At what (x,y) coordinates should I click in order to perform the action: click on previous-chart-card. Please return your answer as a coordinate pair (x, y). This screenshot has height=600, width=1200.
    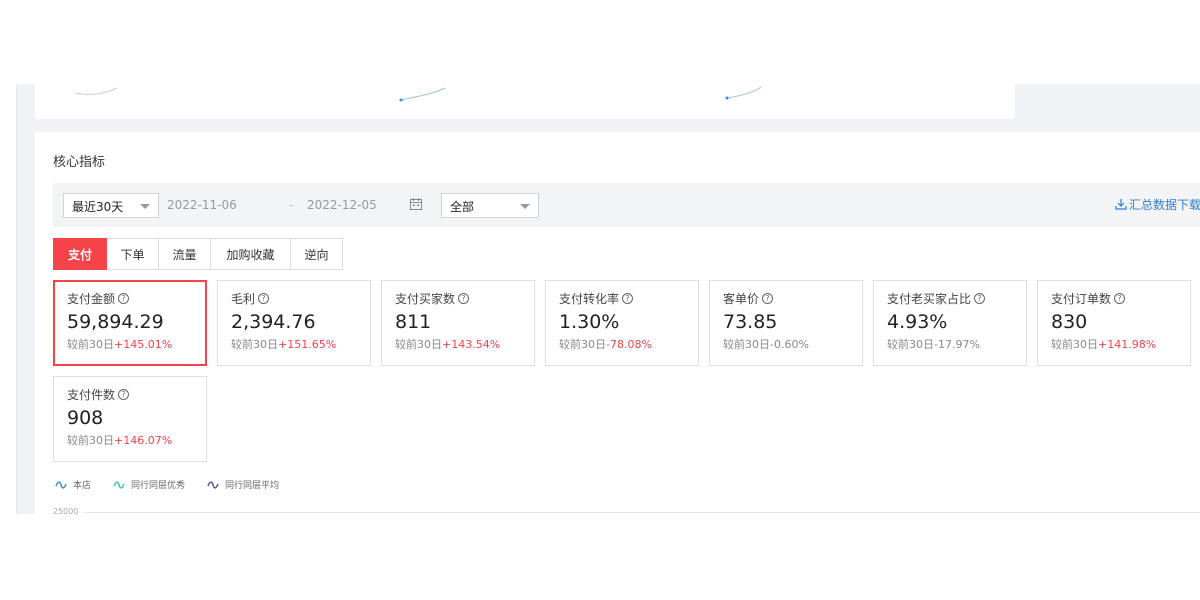
    Looking at the image, I should click on (525, 101).